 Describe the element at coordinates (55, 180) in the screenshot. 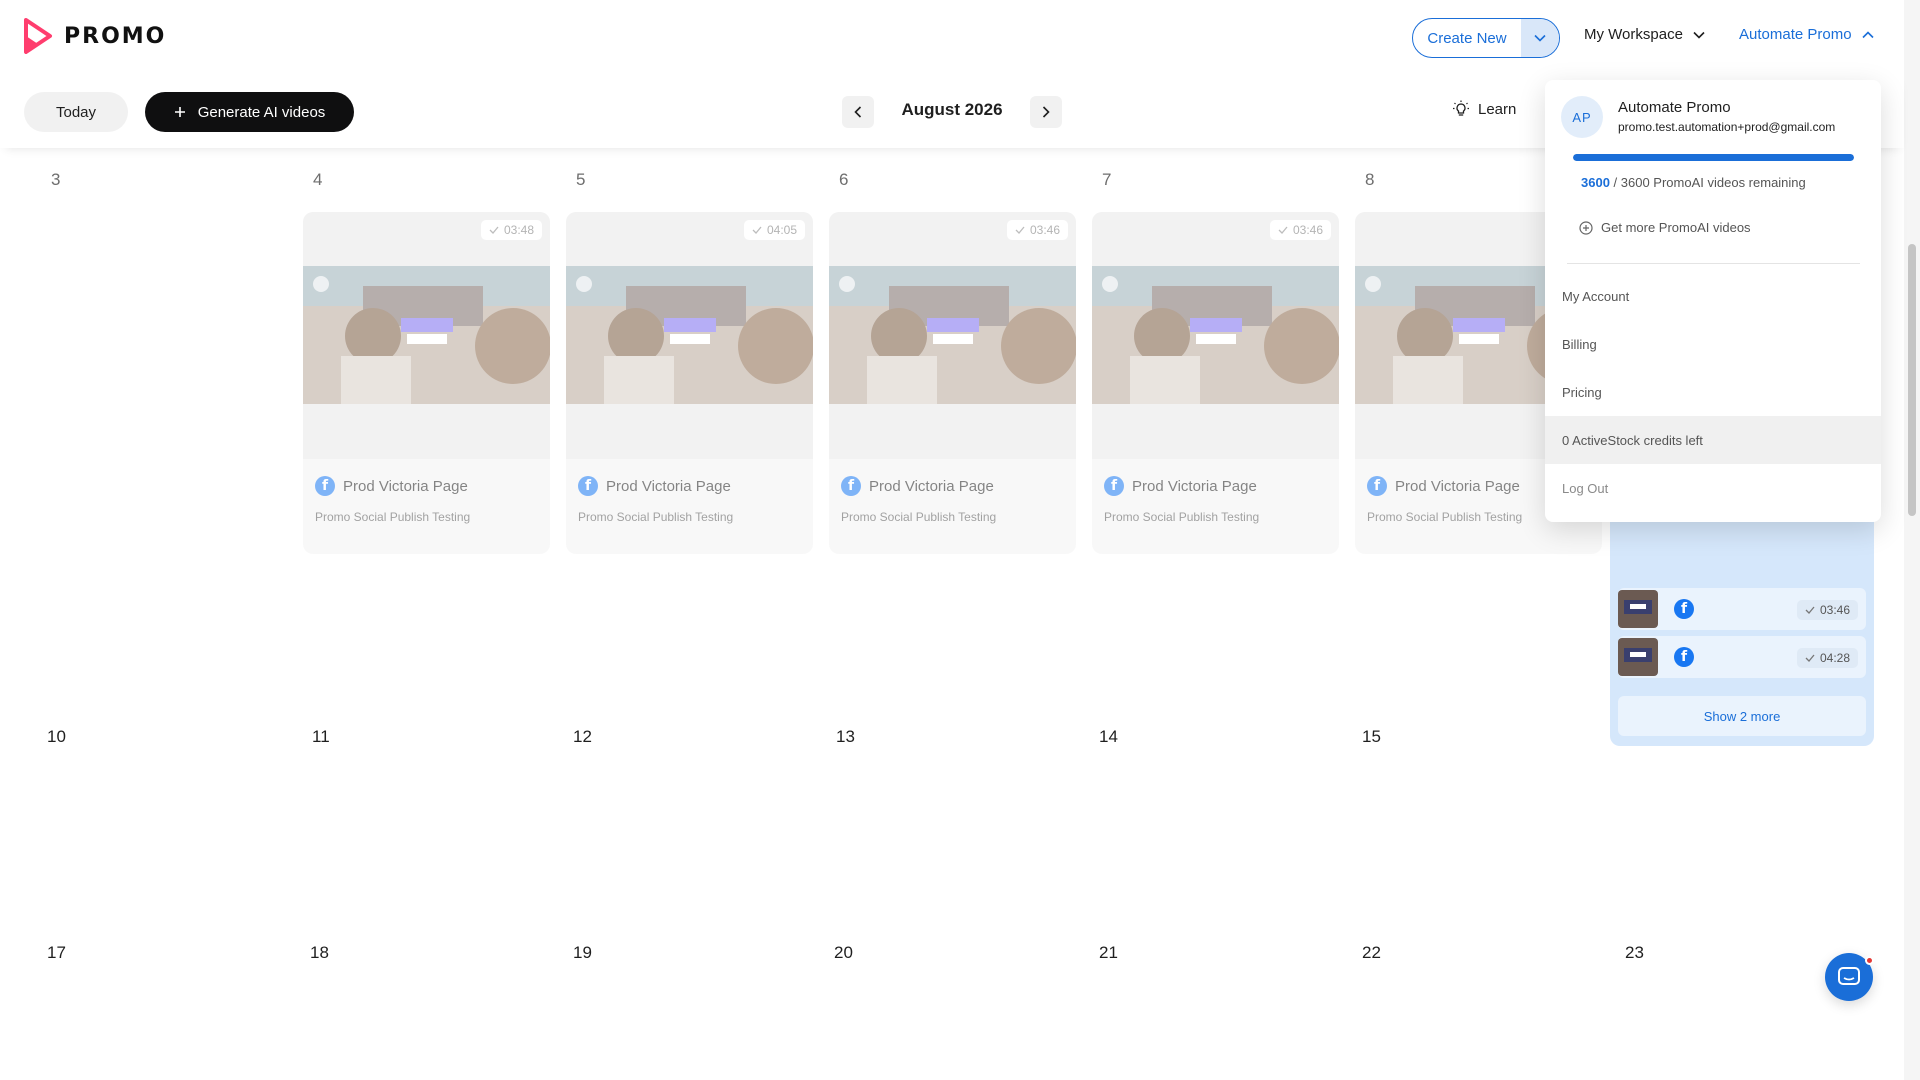

I see `day-number: 3` at that location.